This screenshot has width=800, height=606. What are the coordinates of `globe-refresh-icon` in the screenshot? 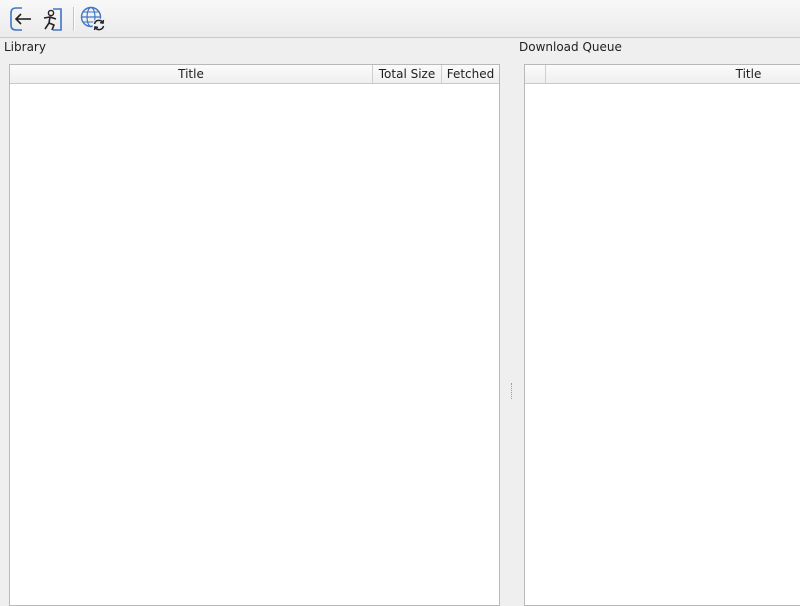 It's located at (93, 19).